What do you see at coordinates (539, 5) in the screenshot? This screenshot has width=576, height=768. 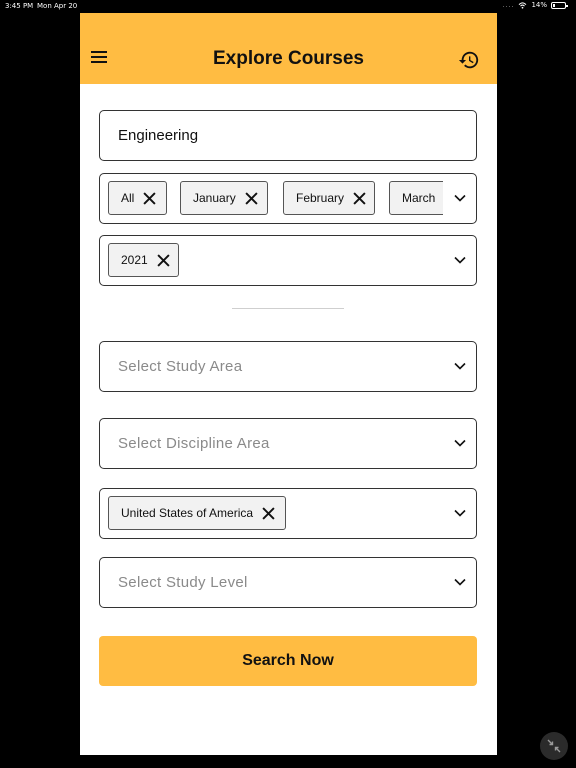 I see `battery-percent: 14%` at bounding box center [539, 5].